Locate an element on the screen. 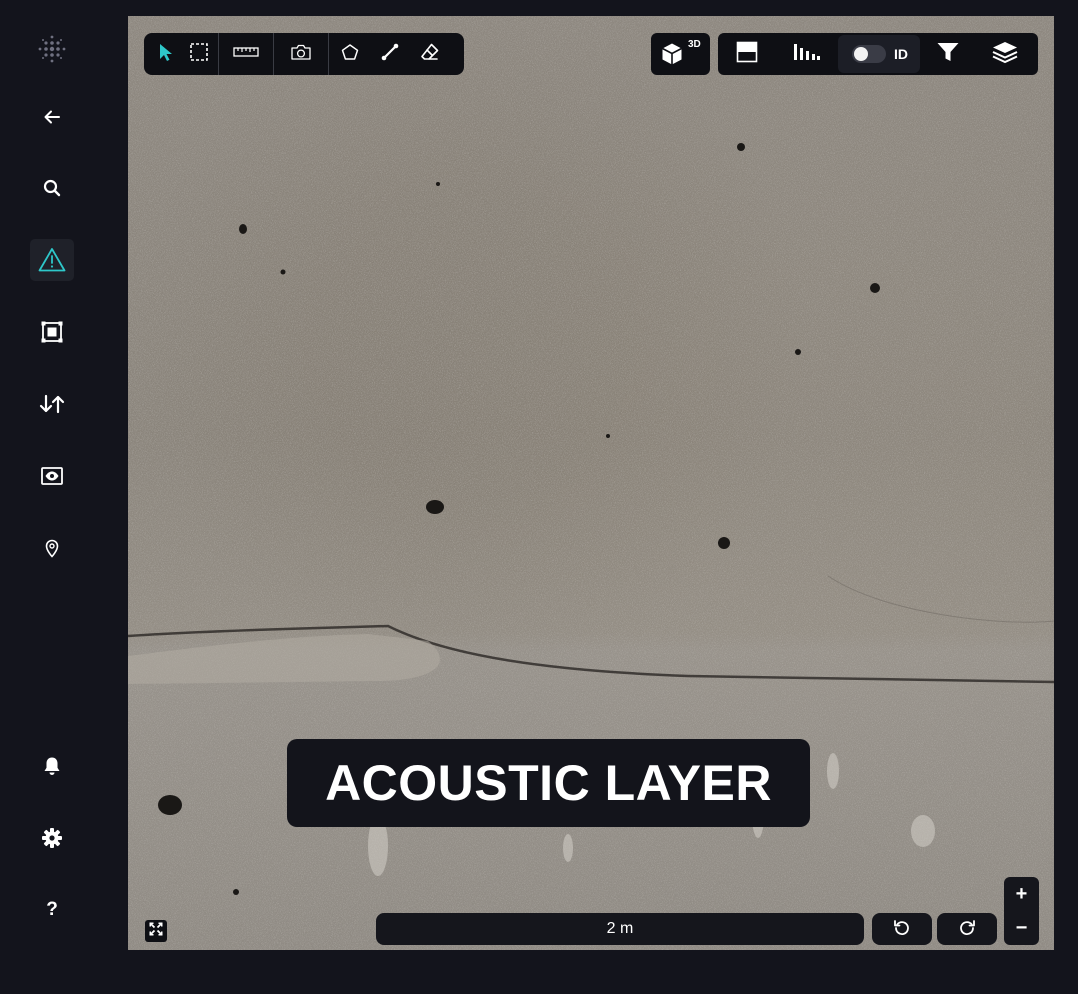  marquee-select-button is located at coordinates (199, 54).